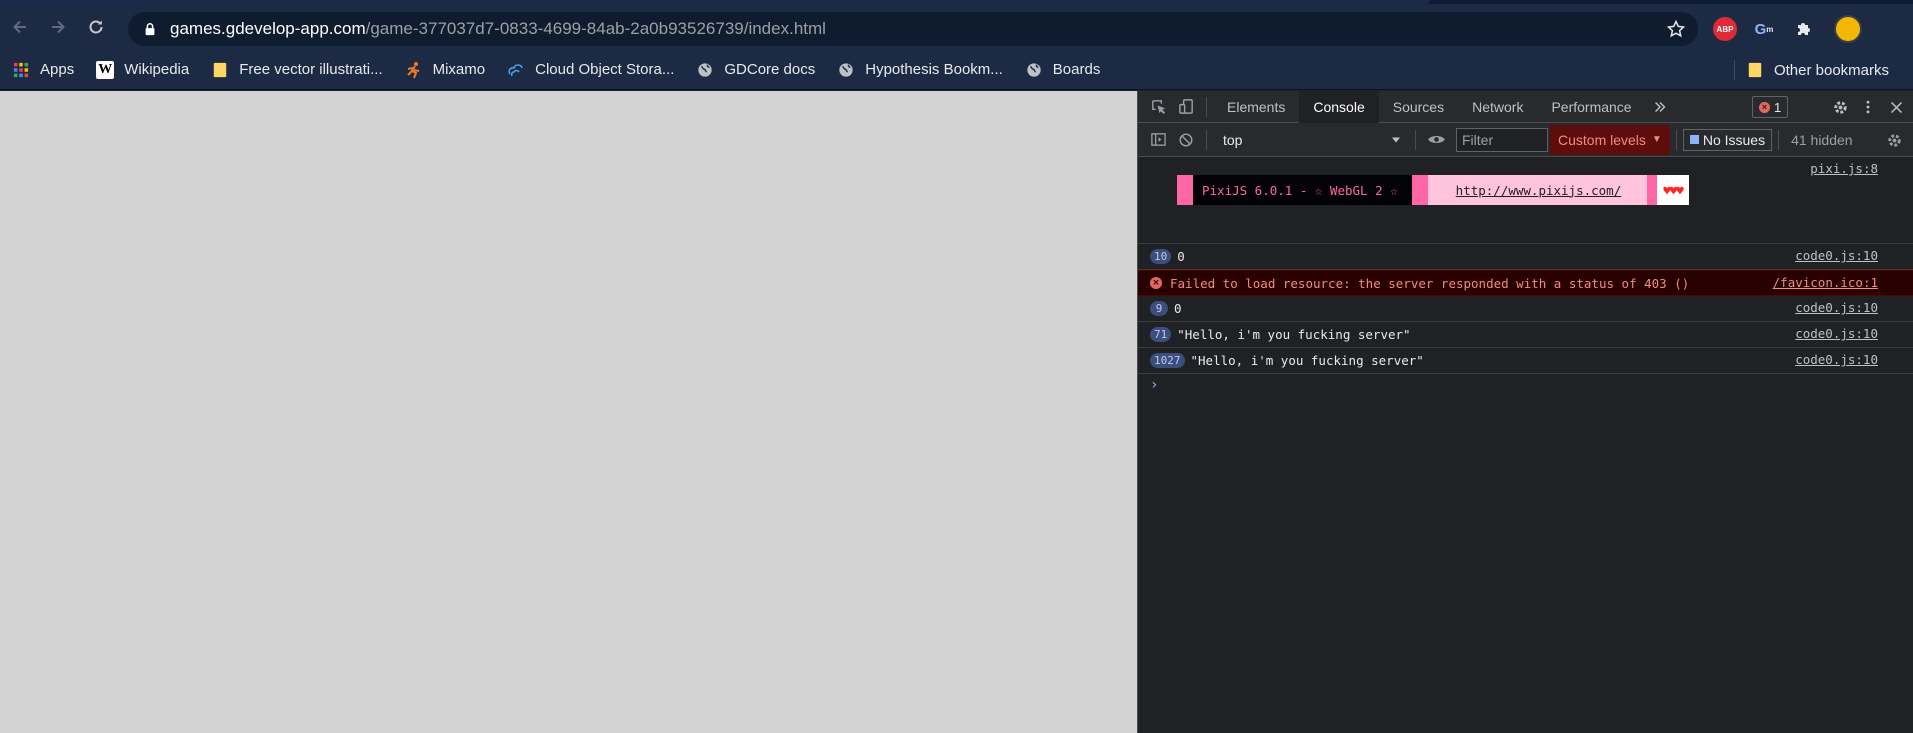 This screenshot has height=733, width=1913. Describe the element at coordinates (157, 69) in the screenshot. I see `bookmark-label: Wikipedia` at that location.